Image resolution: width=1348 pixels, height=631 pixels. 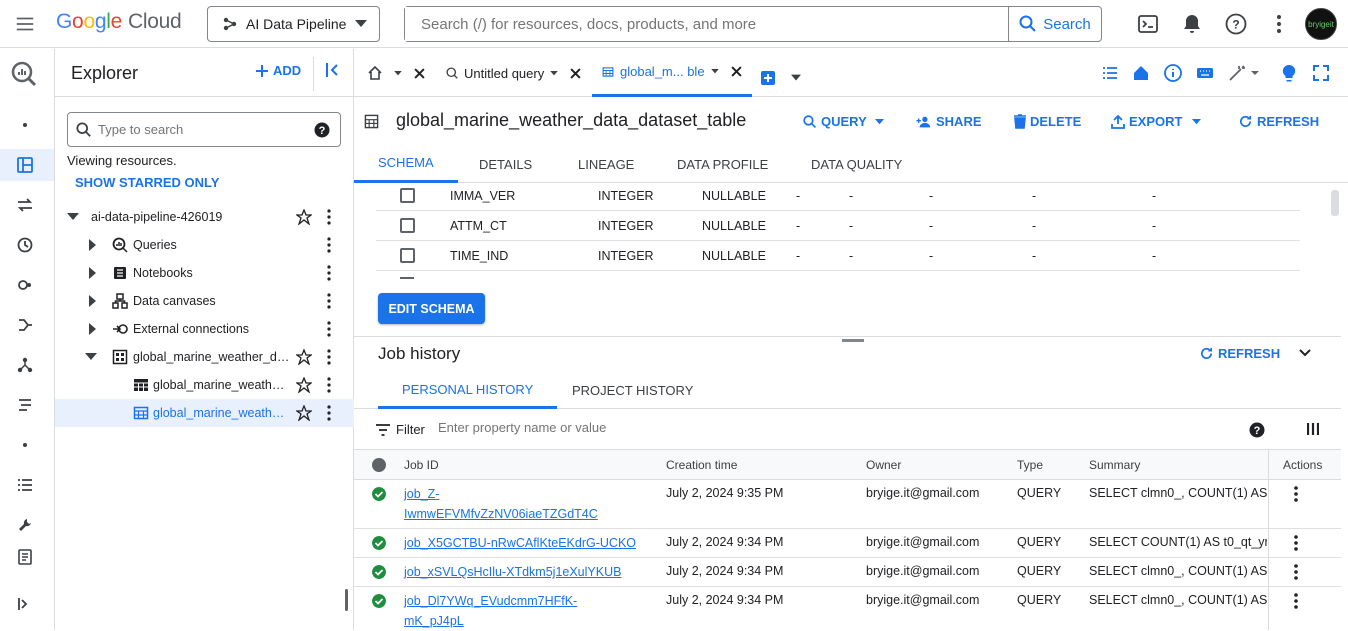 I want to click on search-button: Search, so click(x=1054, y=24).